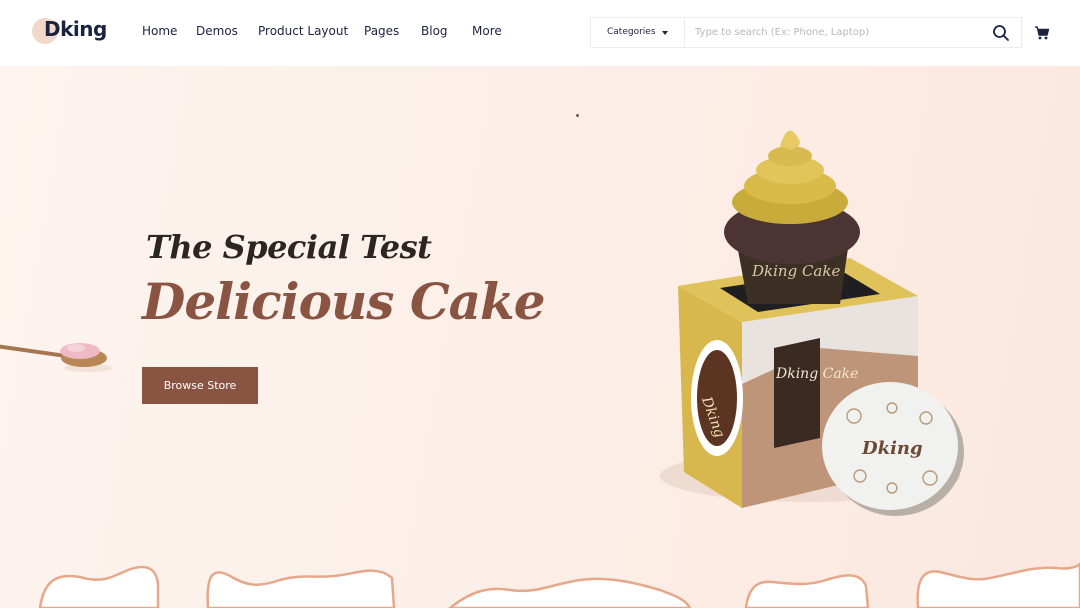  Describe the element at coordinates (200, 385) in the screenshot. I see `browse-store-button: Browse Store` at that location.